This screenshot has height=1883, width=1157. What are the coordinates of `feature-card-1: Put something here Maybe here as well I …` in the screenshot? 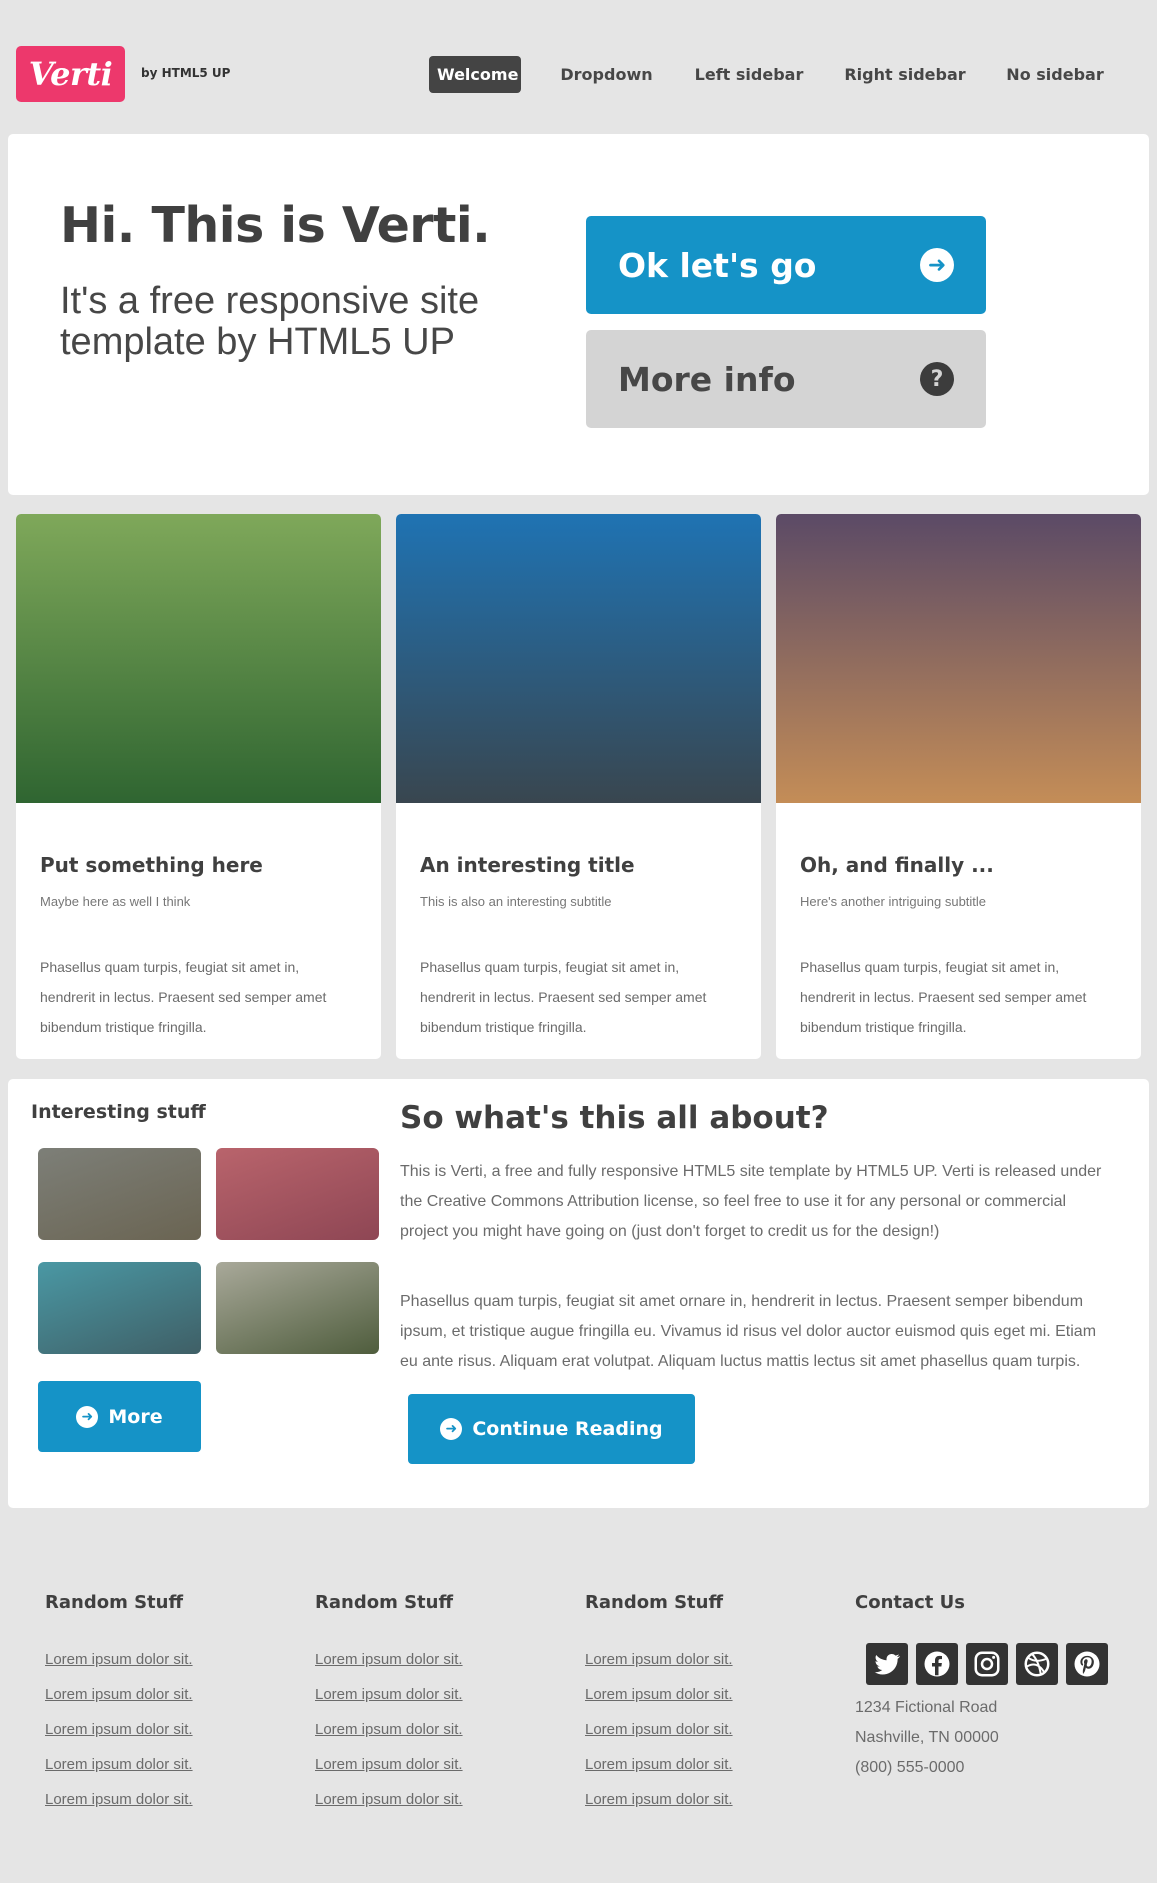 It's located at (198, 786).